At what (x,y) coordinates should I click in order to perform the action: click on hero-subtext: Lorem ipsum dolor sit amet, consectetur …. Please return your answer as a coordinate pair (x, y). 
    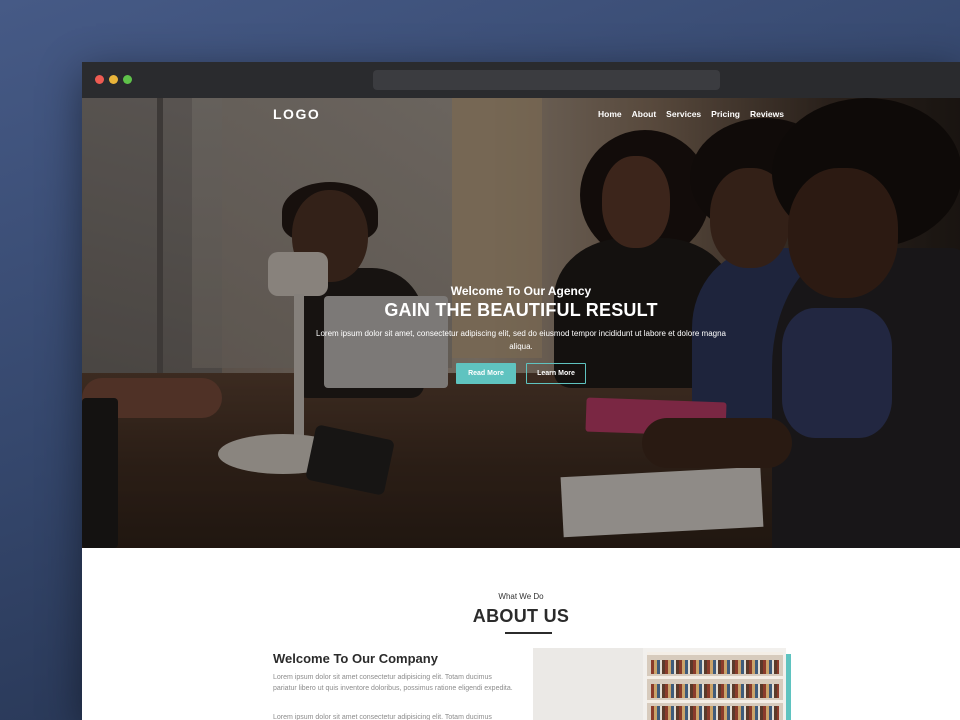
    Looking at the image, I should click on (521, 340).